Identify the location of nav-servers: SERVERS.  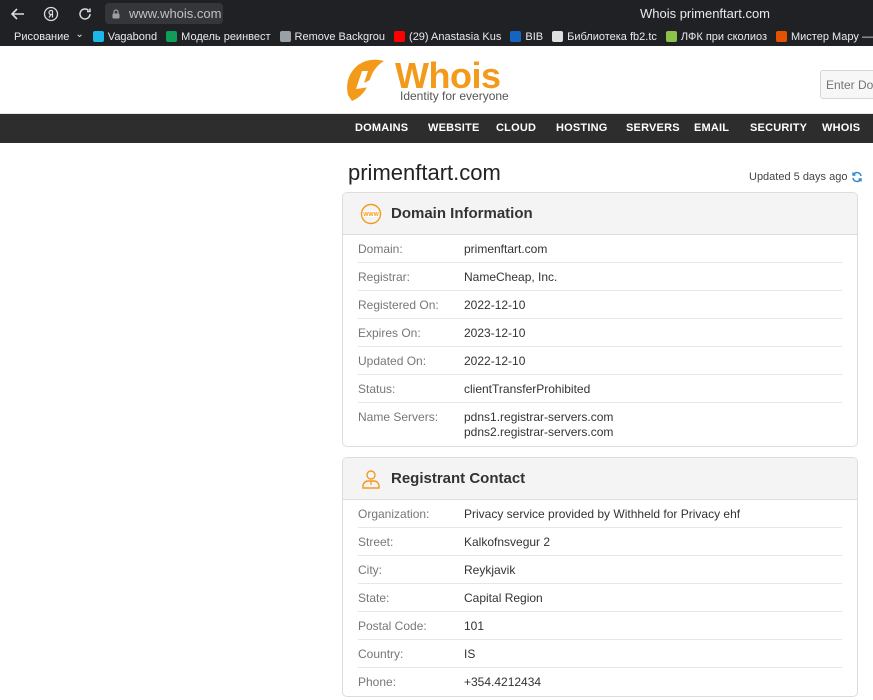
(653, 128).